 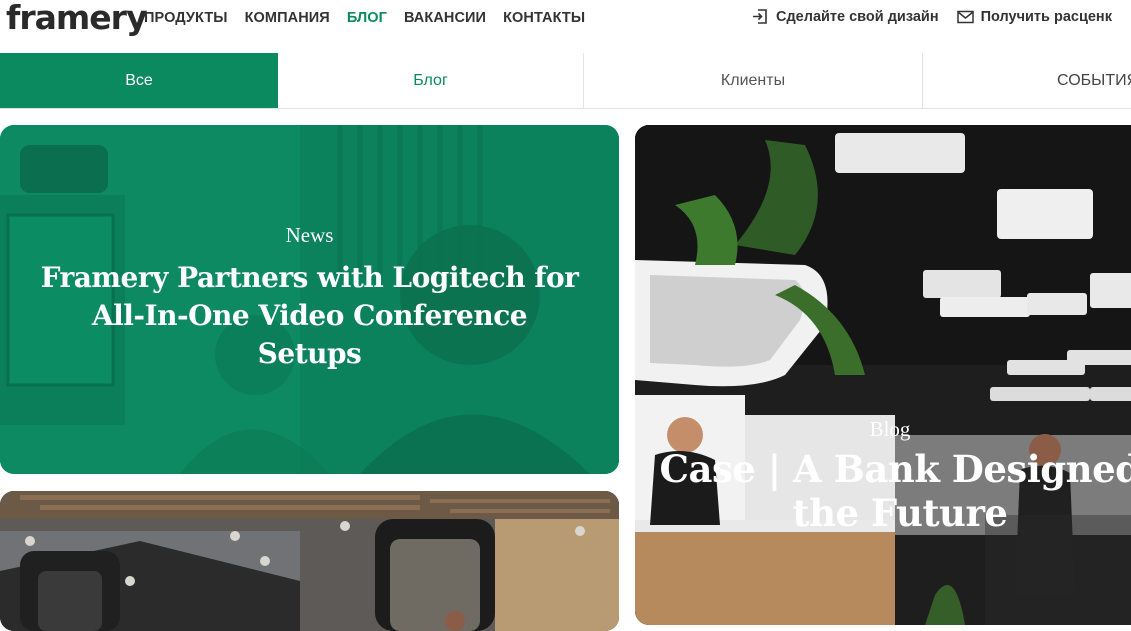 I want to click on envelope-icon, so click(x=965, y=16).